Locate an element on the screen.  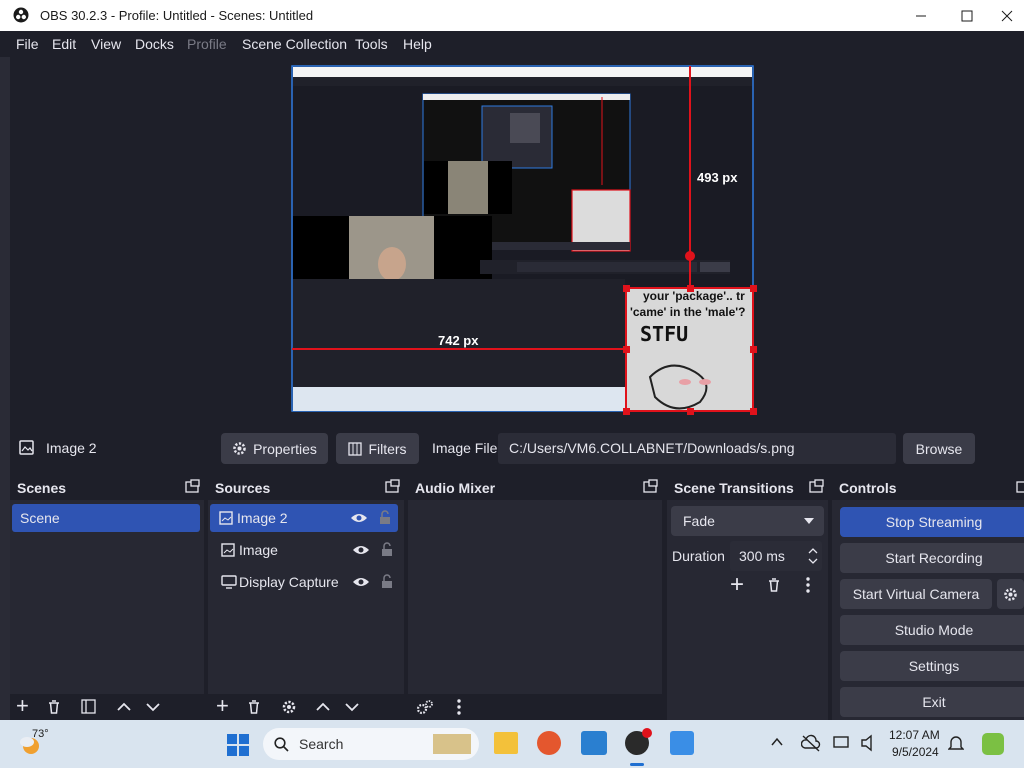
notification-bell-icon is located at coordinates (956, 743).